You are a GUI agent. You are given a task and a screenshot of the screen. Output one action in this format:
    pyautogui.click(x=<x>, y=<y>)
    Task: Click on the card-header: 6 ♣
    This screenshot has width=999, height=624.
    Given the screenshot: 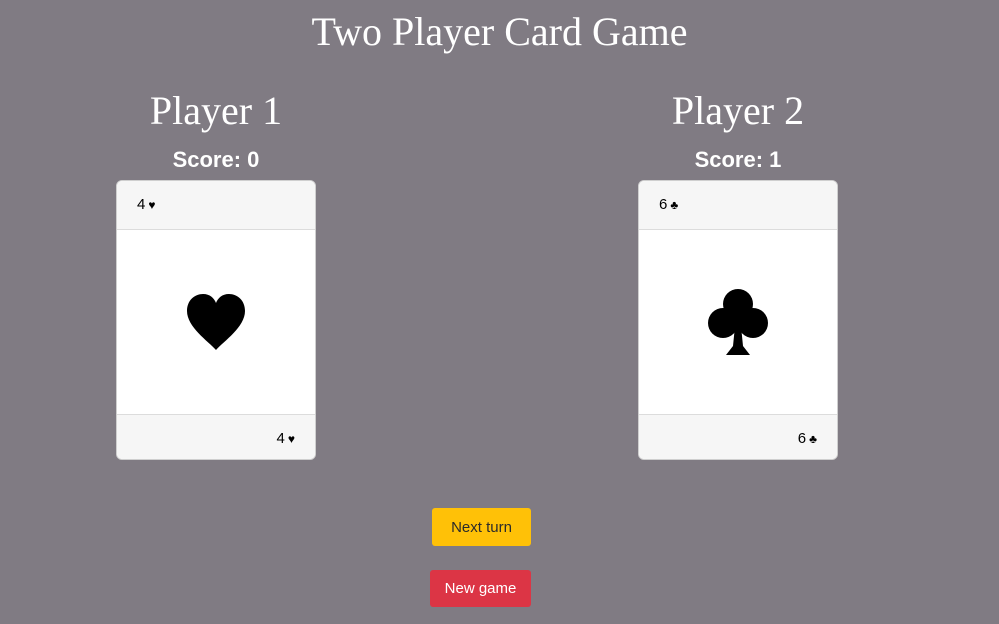 What is the action you would take?
    pyautogui.click(x=738, y=205)
    